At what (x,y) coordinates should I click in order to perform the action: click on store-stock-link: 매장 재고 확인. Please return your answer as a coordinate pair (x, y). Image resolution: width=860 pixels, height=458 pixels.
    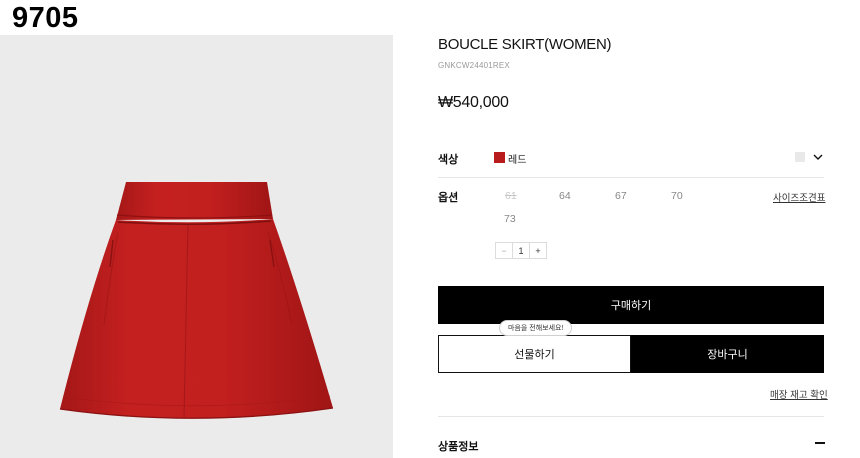
    Looking at the image, I should click on (799, 394).